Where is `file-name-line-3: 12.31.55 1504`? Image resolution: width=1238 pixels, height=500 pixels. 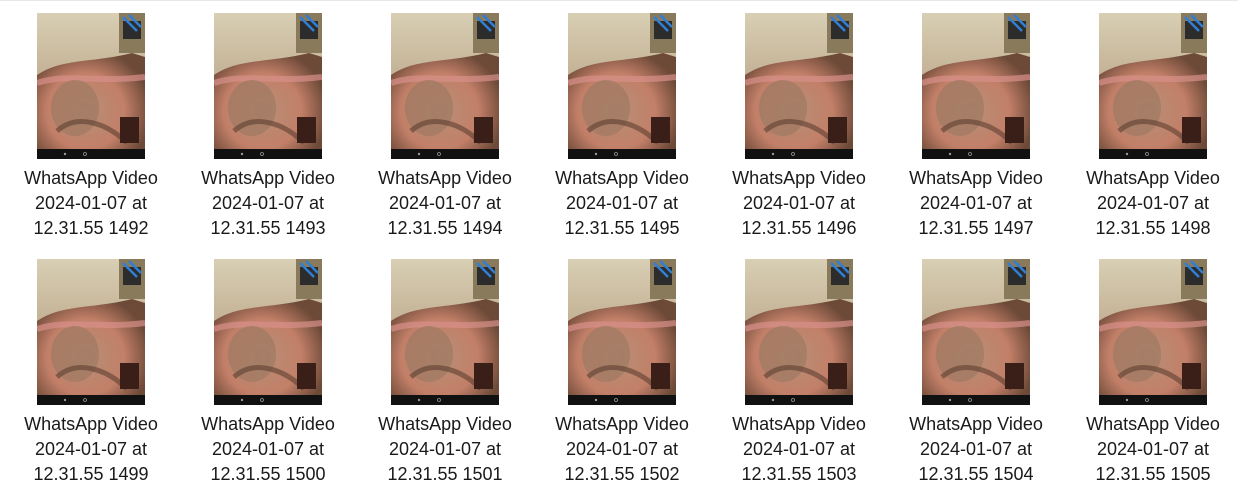 file-name-line-3: 12.31.55 1504 is located at coordinates (976, 474).